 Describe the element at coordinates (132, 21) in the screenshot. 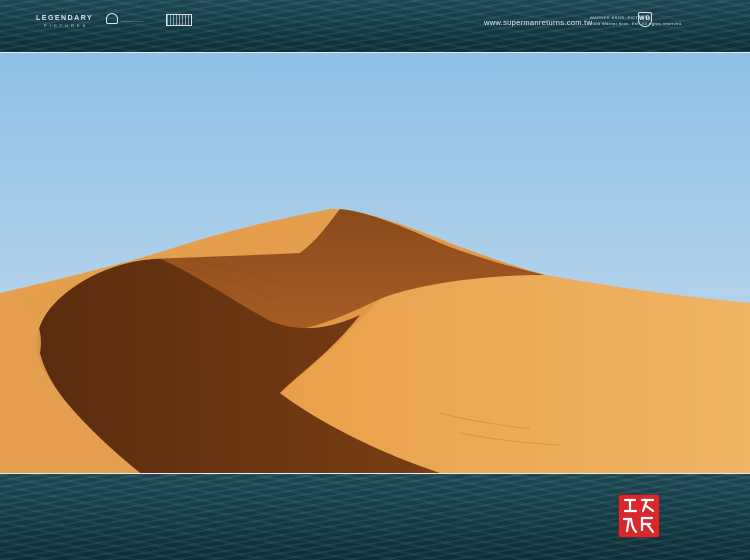

I see `shell-logo-text: ~~~~~~~~` at that location.